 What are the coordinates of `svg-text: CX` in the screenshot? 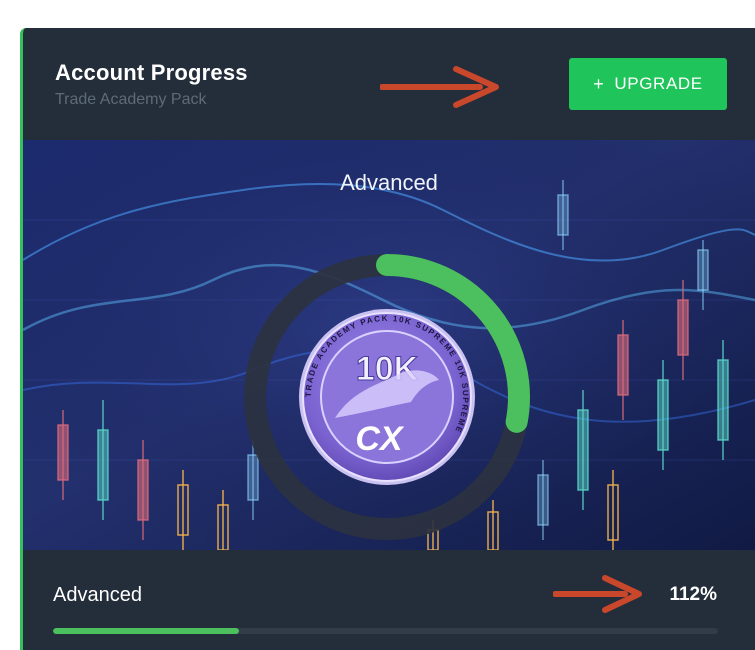 It's located at (380, 439).